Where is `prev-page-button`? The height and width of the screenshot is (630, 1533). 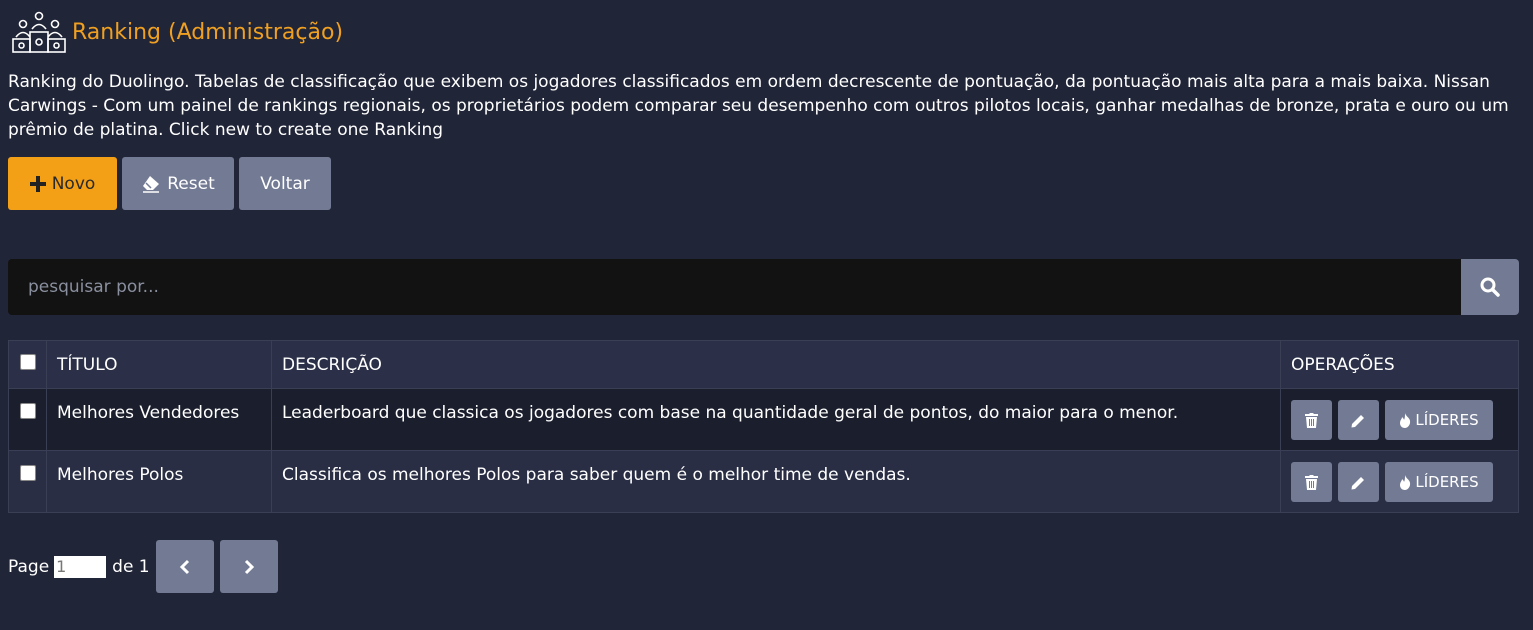 prev-page-button is located at coordinates (184, 566).